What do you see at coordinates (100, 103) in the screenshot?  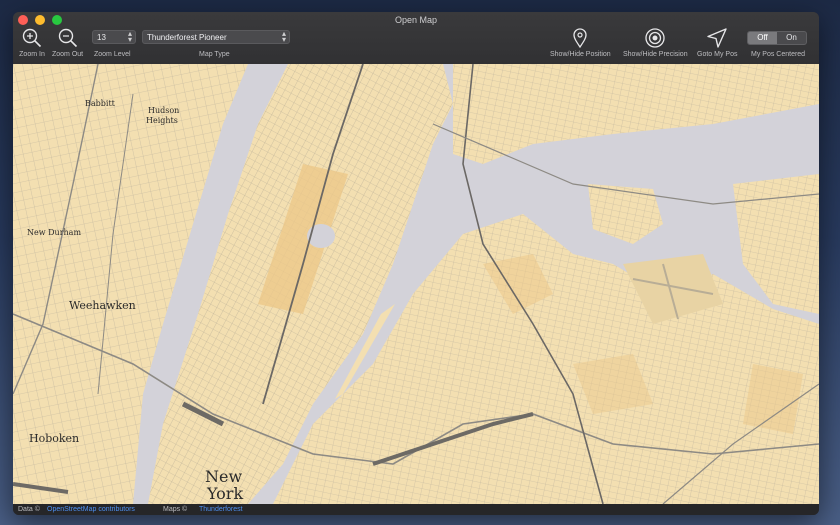 I see `place-label-babbitt: Babbitt` at bounding box center [100, 103].